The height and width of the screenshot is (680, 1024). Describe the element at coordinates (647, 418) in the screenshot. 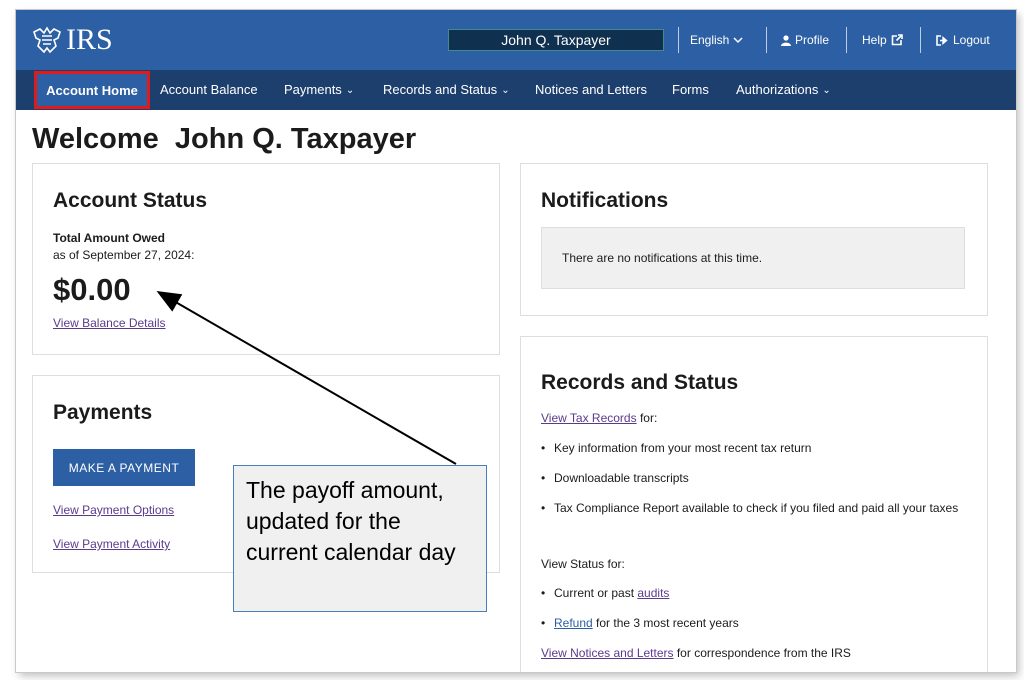

I see `tax-records-suffix: for:` at that location.